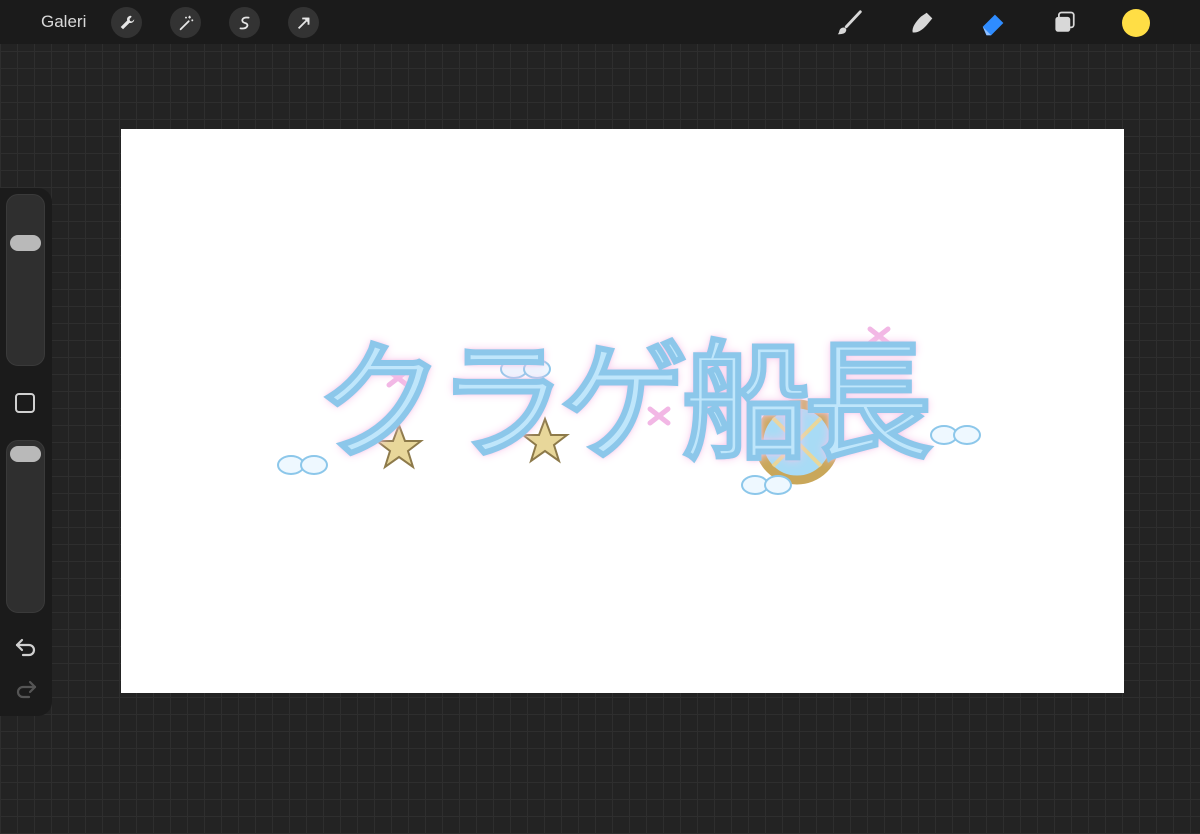 The image size is (1200, 834). I want to click on adjustments-button, so click(185, 22).